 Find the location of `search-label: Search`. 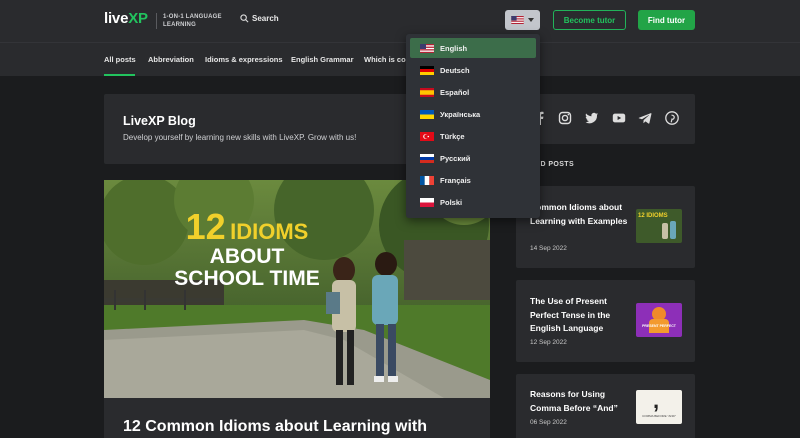

search-label: Search is located at coordinates (265, 18).